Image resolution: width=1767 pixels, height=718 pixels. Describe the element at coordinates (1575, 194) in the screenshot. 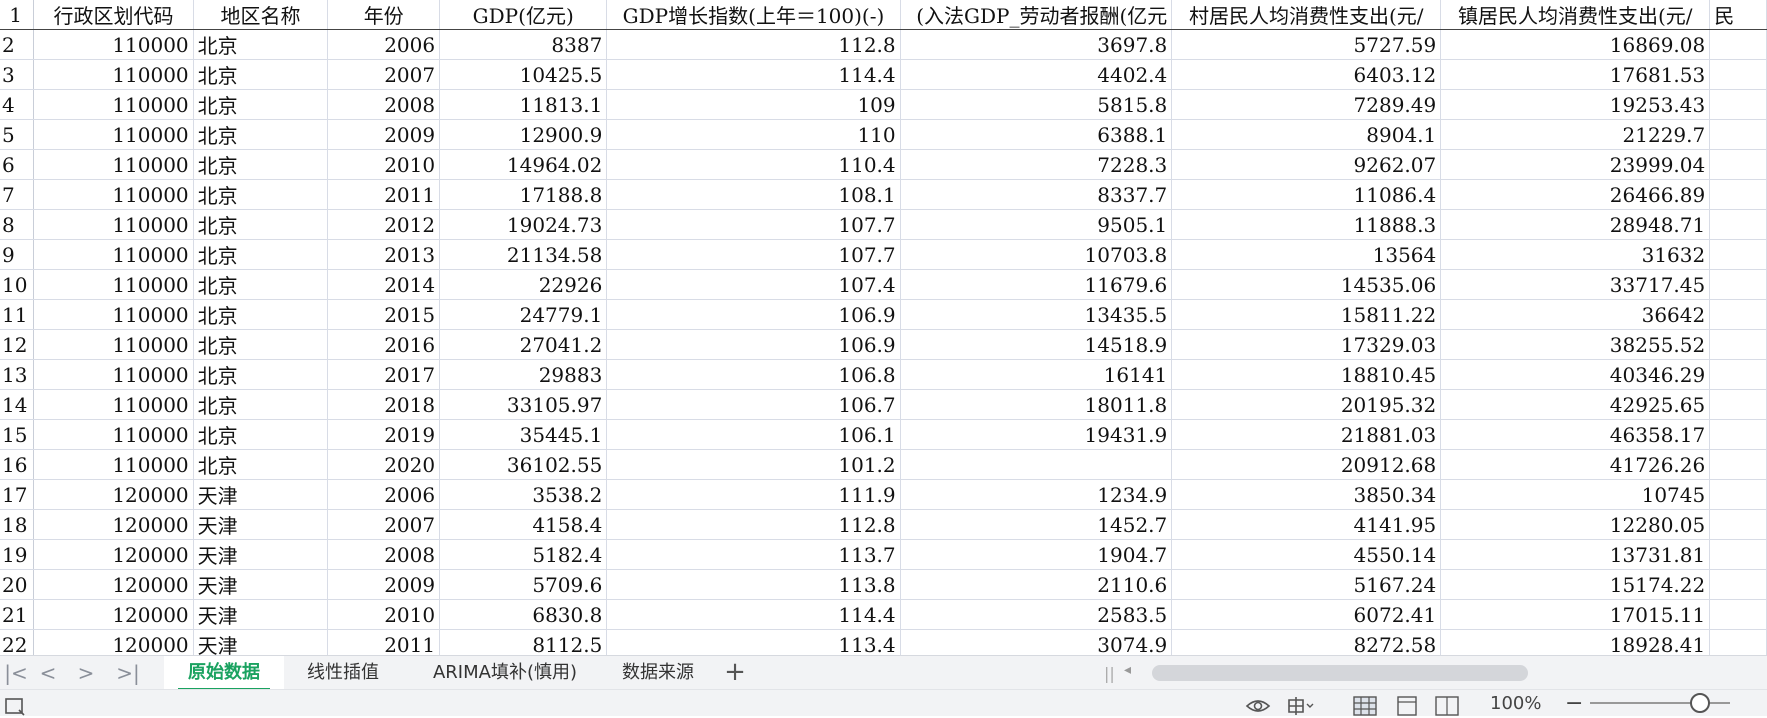

I see `table-cell: 26466.89` at that location.